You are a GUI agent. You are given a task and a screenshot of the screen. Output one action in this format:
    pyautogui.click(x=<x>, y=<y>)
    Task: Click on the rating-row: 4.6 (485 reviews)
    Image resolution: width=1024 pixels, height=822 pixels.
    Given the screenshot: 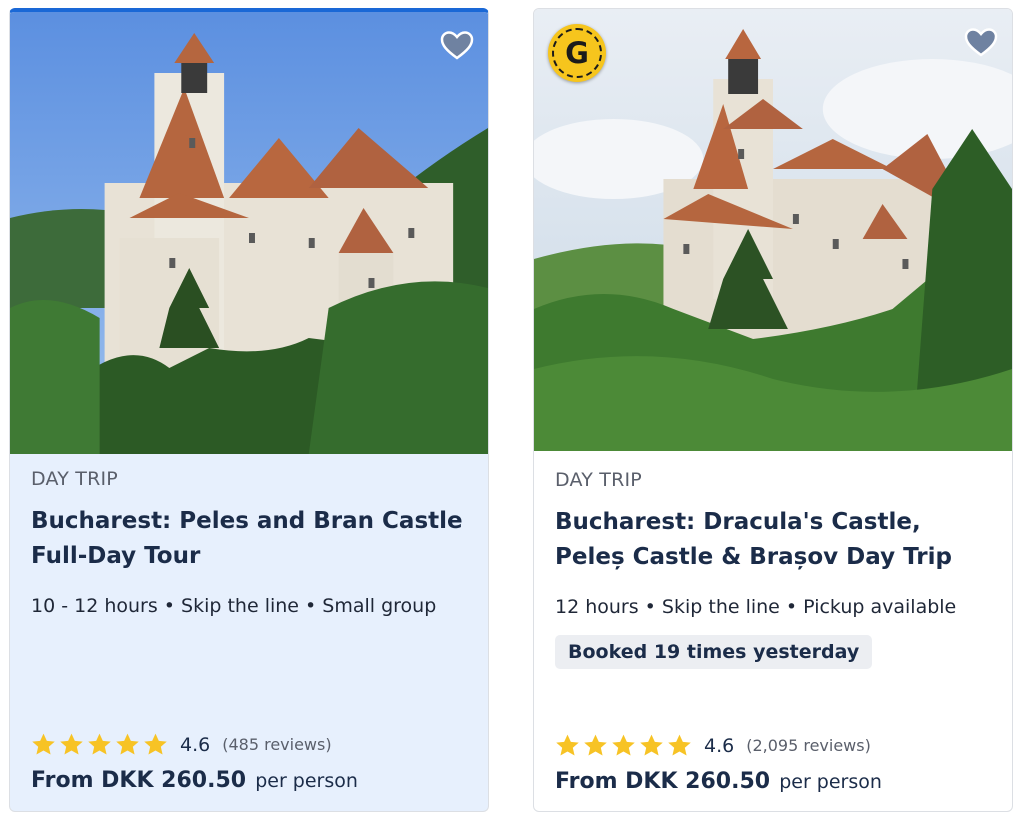 What is the action you would take?
    pyautogui.click(x=181, y=744)
    